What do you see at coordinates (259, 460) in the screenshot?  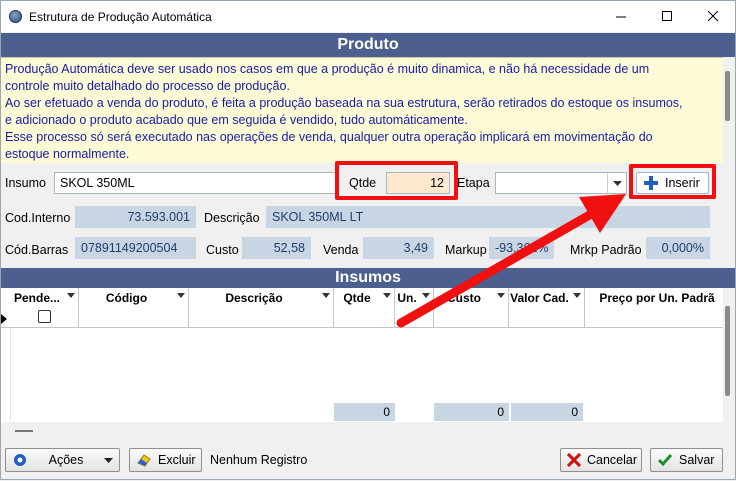 I see `status-text: Nenhum Registro` at bounding box center [259, 460].